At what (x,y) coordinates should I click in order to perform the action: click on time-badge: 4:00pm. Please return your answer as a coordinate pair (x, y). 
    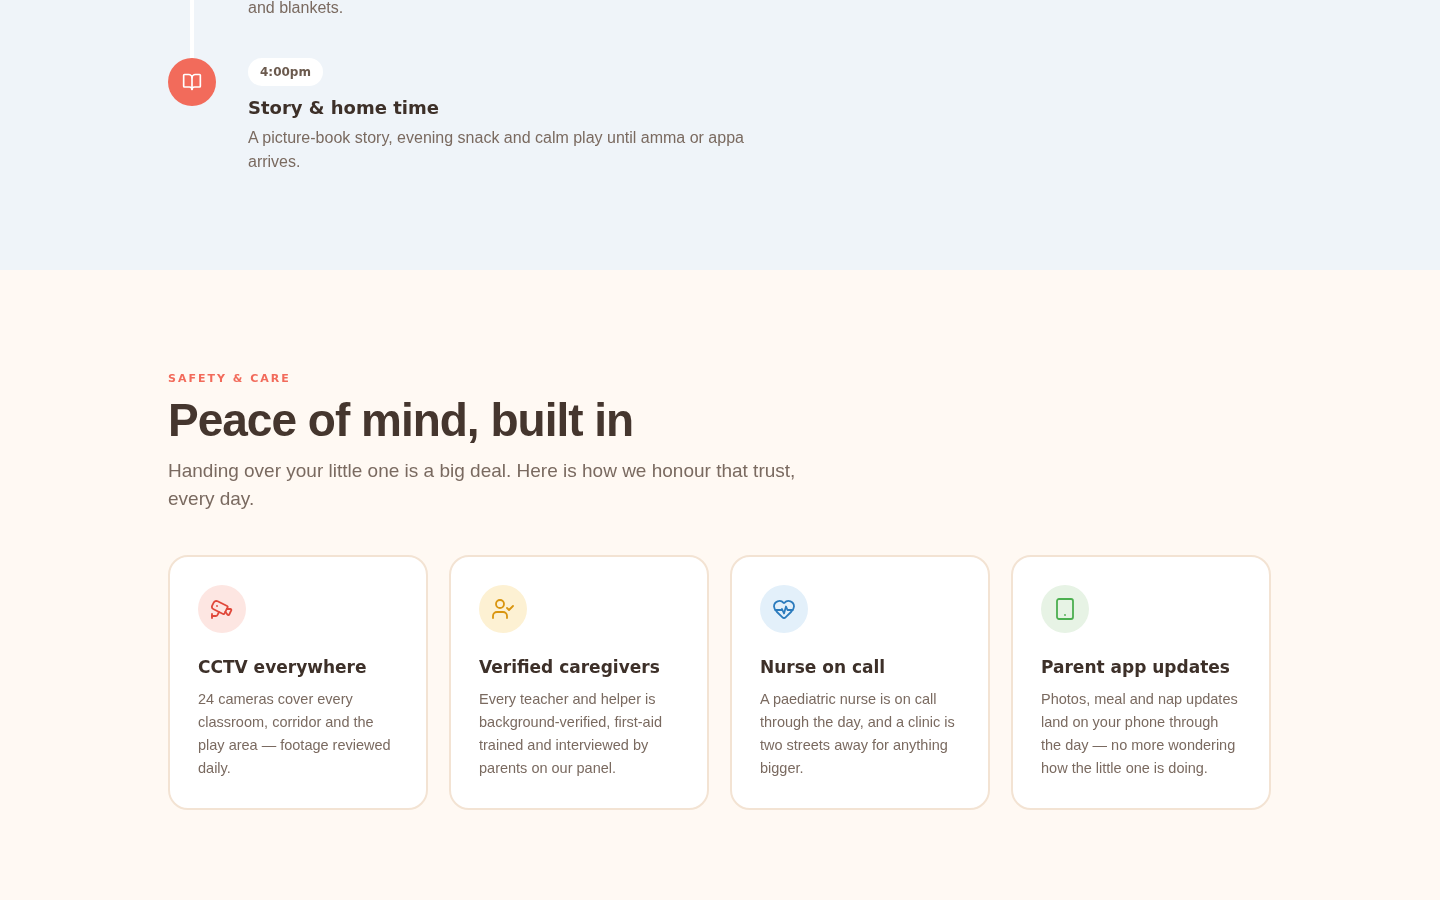
    Looking at the image, I should click on (285, 72).